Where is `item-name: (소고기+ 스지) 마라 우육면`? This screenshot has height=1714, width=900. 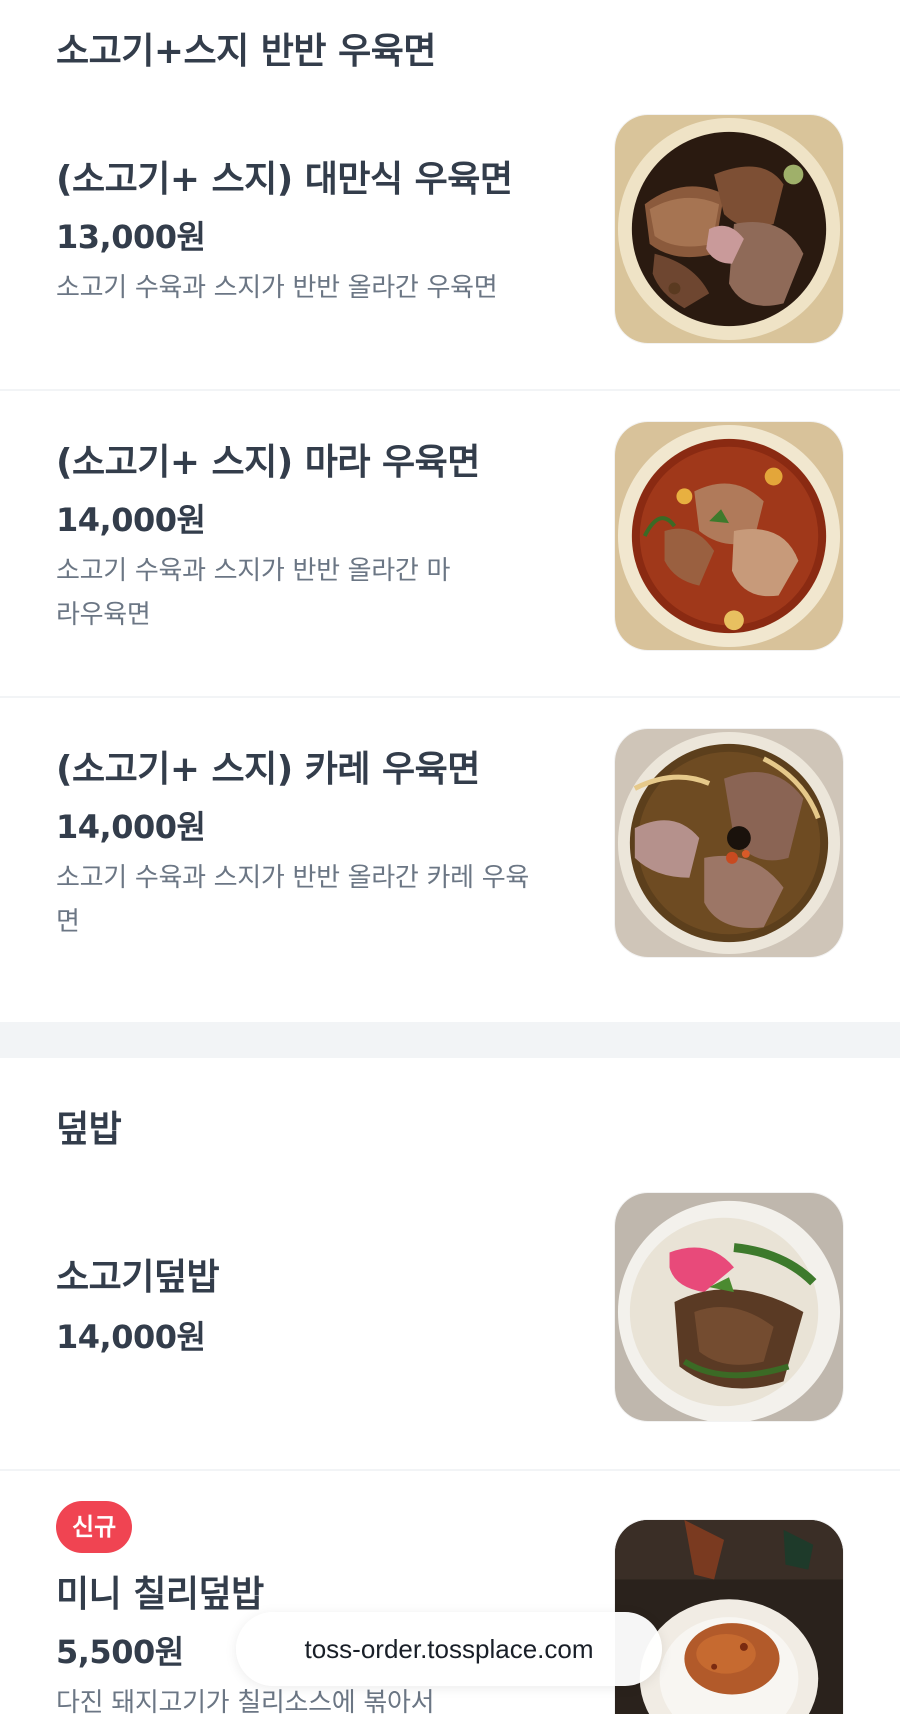 item-name: (소고기+ 스지) 마라 우육면 is located at coordinates (268, 462).